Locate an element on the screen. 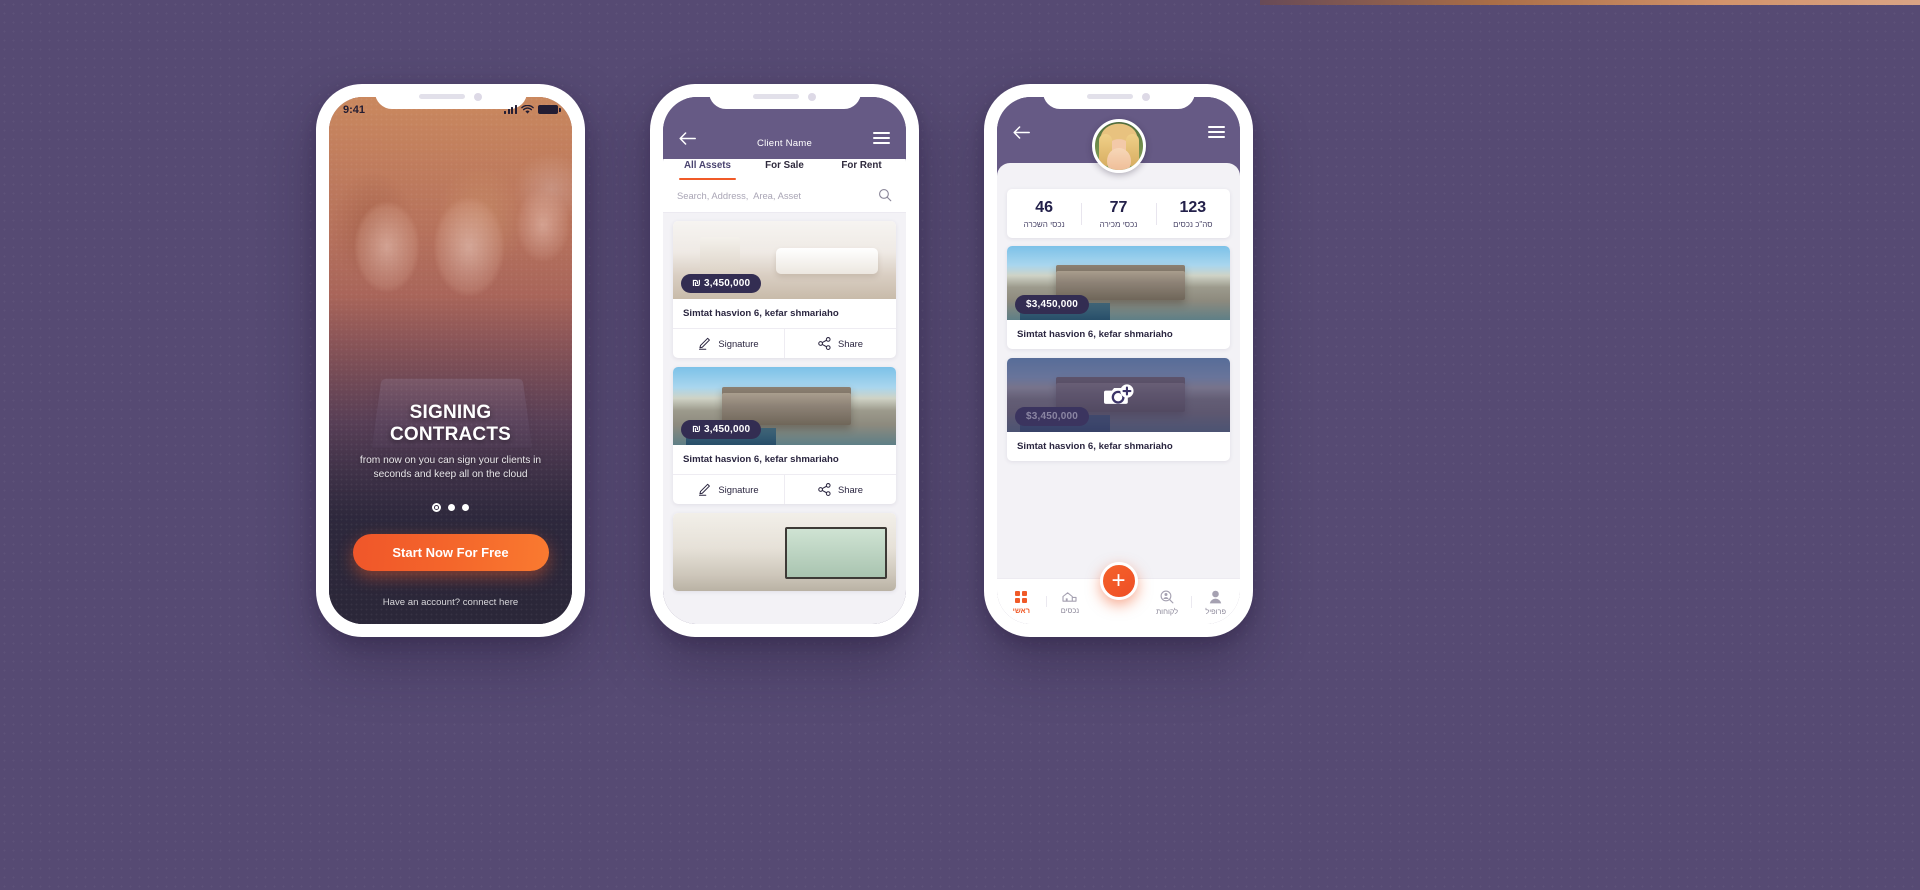 The height and width of the screenshot is (890, 1920). status-time: 9:41 is located at coordinates (354, 109).